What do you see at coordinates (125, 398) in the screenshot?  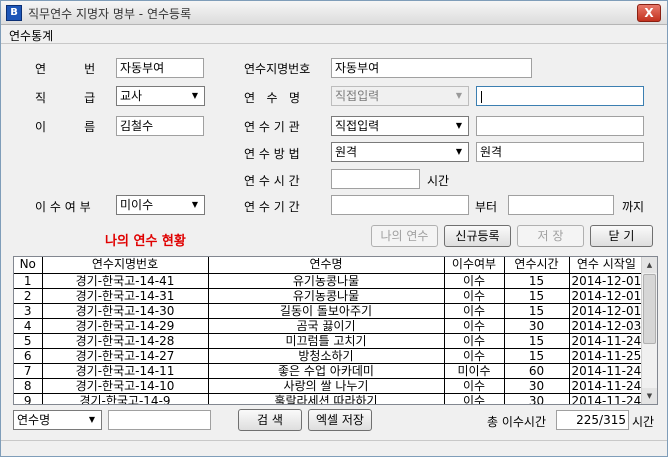 I see `table-cell: 경기-한국고-14-9` at bounding box center [125, 398].